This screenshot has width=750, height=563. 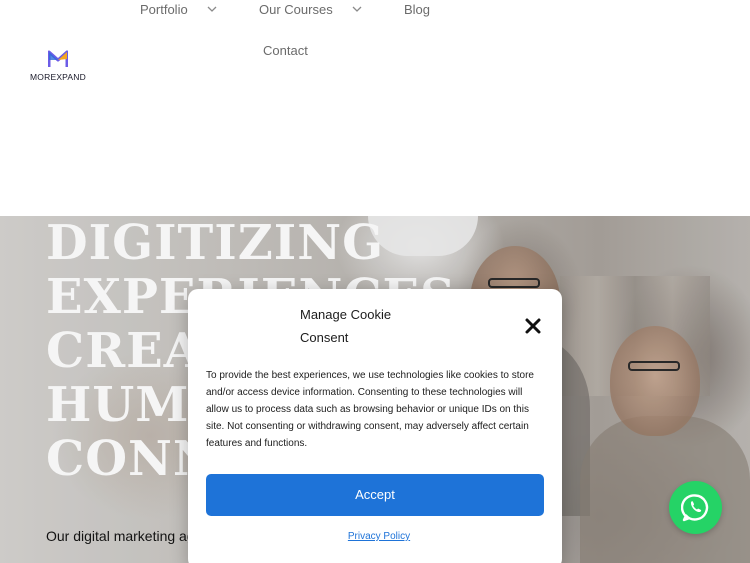 What do you see at coordinates (346, 326) in the screenshot?
I see `modal-title: Manage Cookie Consent` at bounding box center [346, 326].